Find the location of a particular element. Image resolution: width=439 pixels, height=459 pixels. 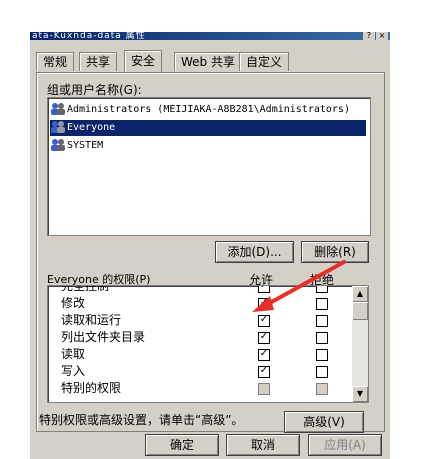

tab-general: 常规 is located at coordinates (55, 61).